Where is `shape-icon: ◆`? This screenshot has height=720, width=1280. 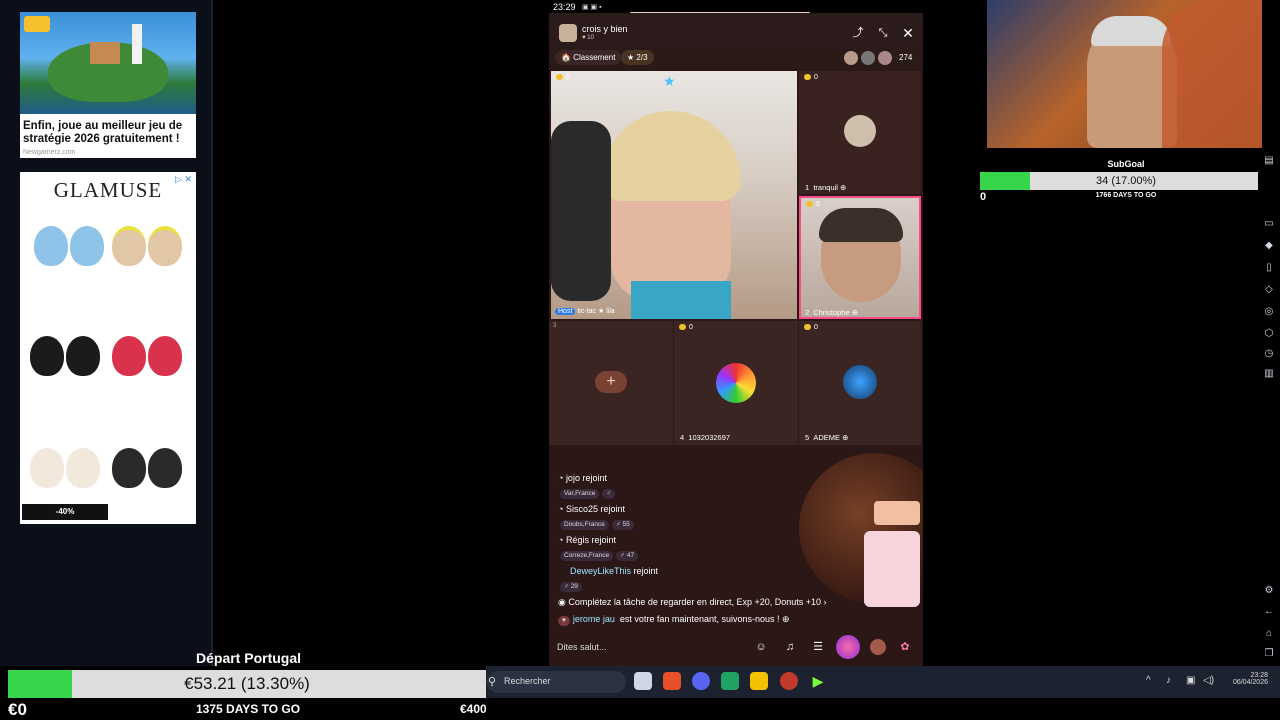
shape-icon: ◆ is located at coordinates (1269, 246).